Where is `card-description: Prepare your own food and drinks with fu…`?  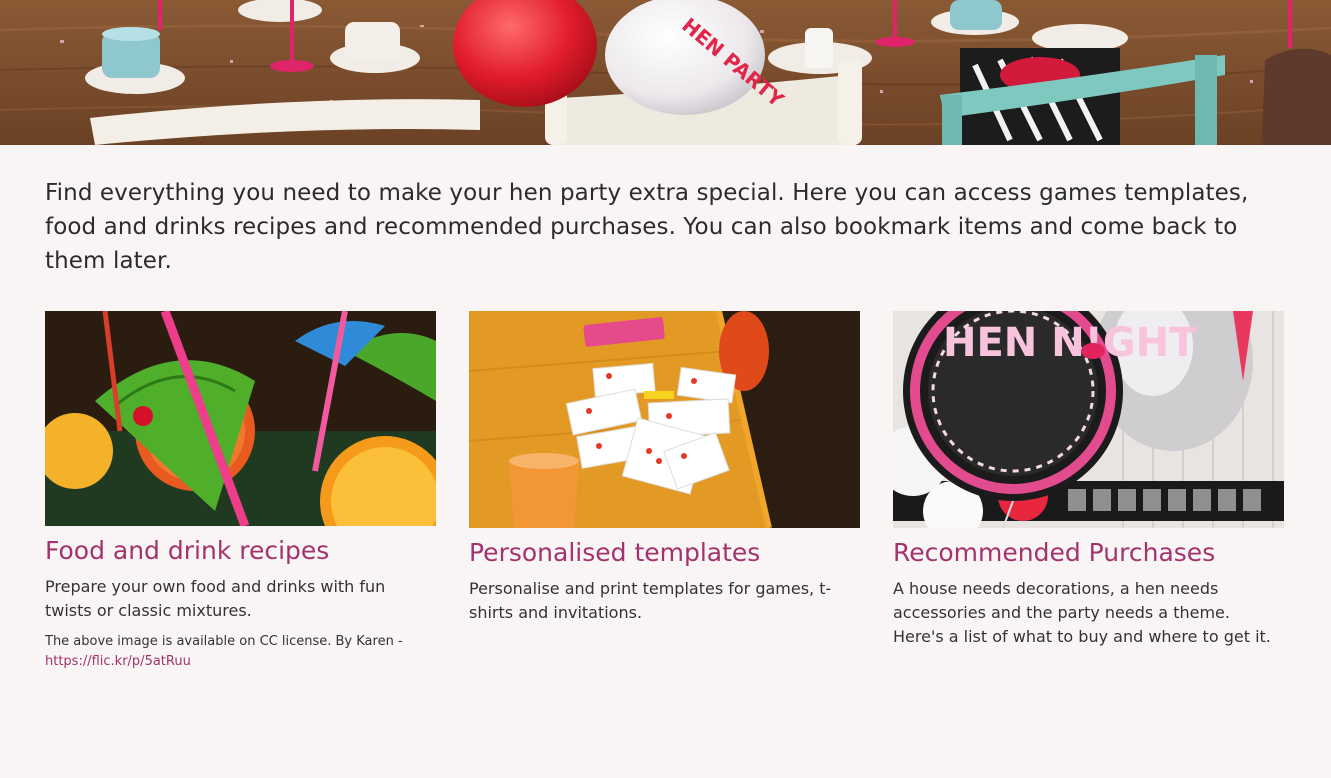 card-description: Prepare your own food and drinks with fu… is located at coordinates (215, 598).